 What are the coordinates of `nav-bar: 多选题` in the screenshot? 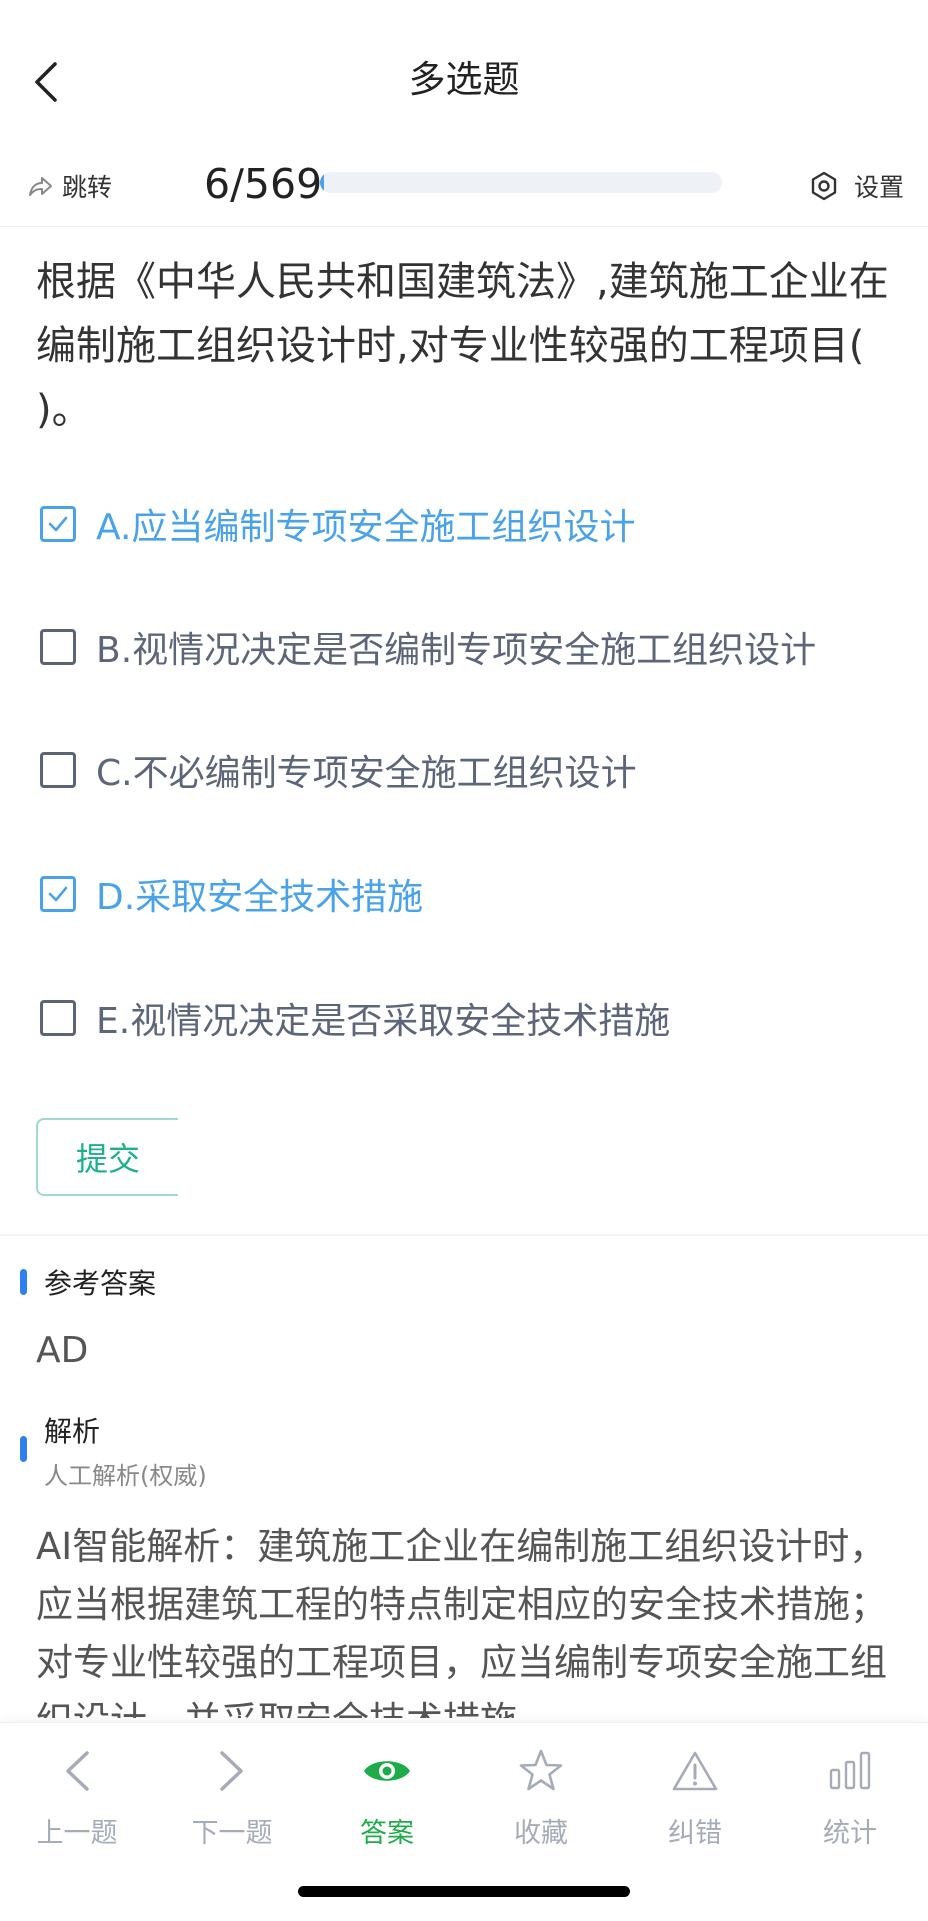 It's located at (464, 82).